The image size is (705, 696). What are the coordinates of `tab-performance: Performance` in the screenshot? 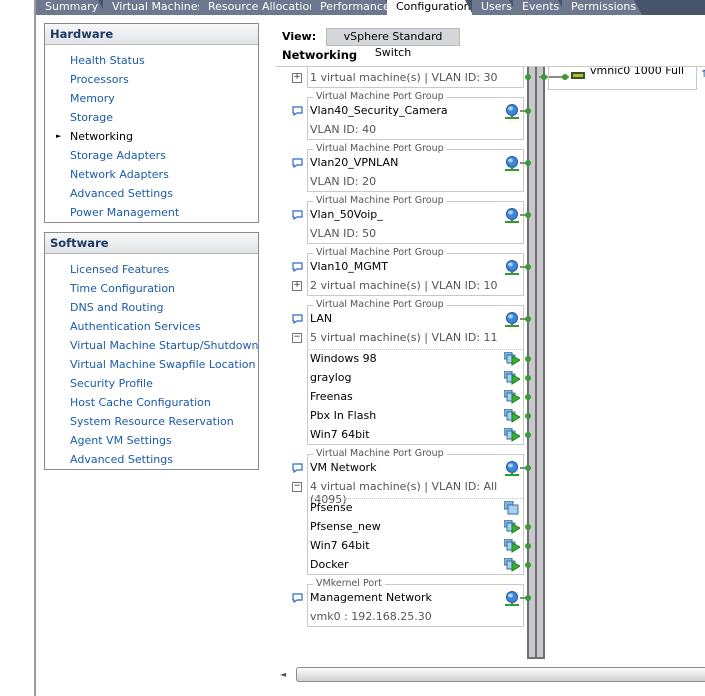 It's located at (352, 7).